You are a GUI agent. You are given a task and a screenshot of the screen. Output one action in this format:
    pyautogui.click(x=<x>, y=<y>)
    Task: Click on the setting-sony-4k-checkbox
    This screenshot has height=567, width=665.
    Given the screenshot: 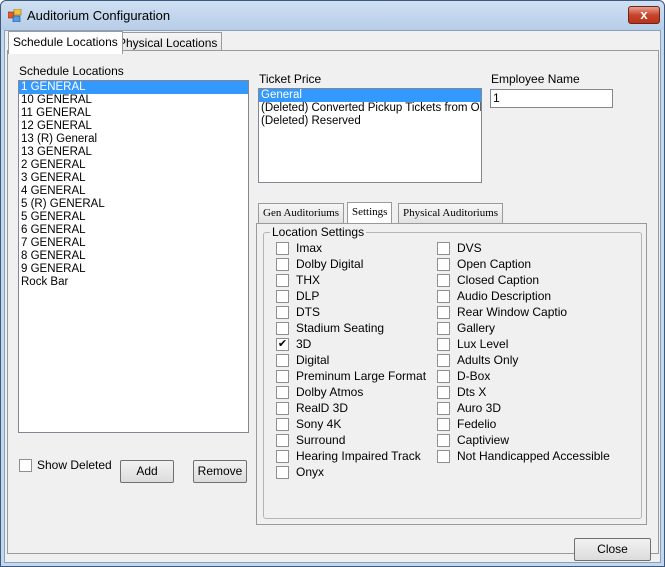 What is the action you would take?
    pyautogui.click(x=282, y=424)
    